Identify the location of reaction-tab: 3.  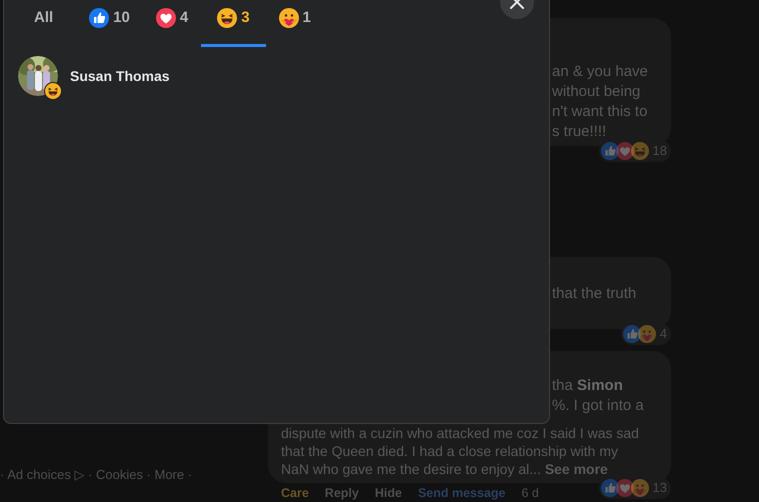
(233, 23).